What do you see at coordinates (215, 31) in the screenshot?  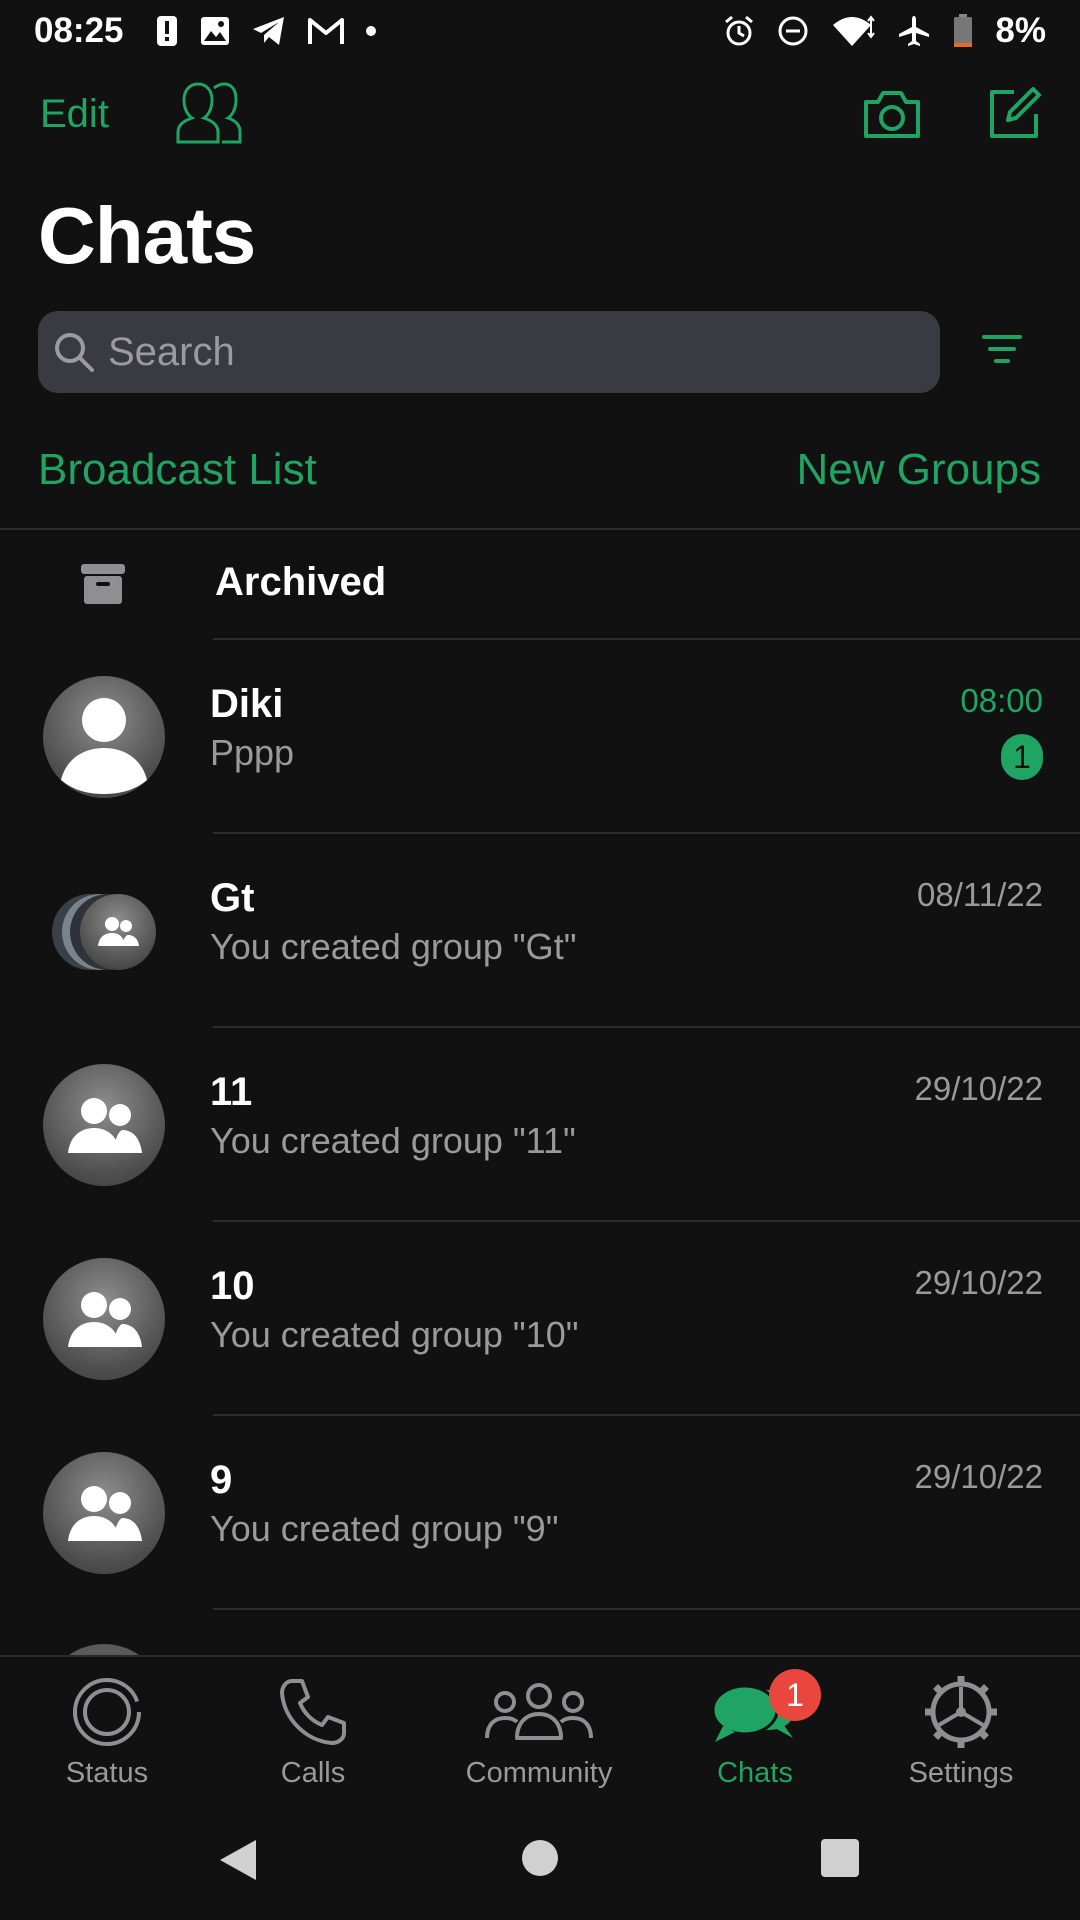 I see `image-icon` at bounding box center [215, 31].